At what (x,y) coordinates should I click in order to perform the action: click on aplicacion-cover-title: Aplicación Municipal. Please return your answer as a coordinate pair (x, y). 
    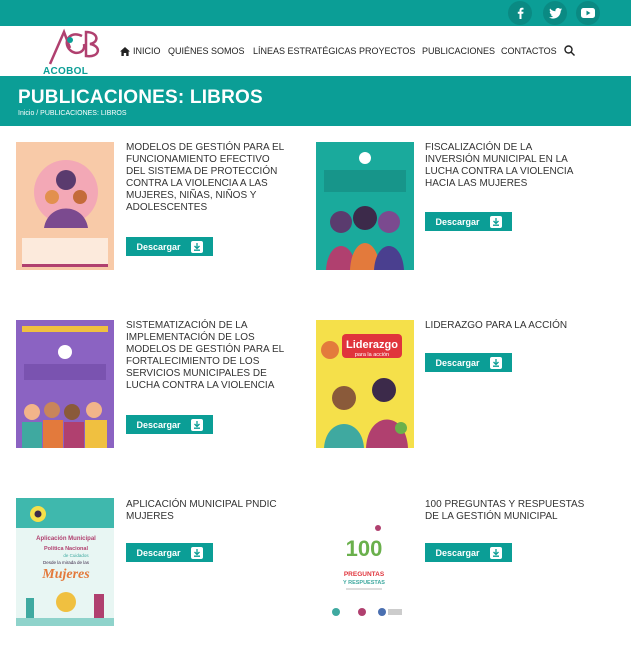
    Looking at the image, I should click on (66, 539).